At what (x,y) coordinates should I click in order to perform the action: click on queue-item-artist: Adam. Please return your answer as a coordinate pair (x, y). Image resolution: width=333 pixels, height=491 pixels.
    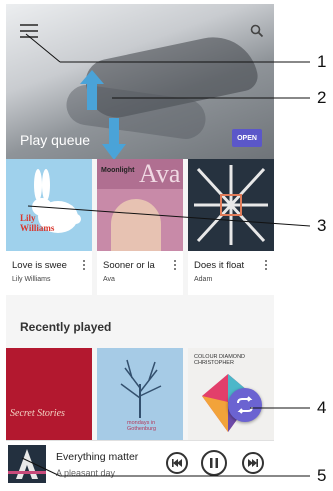
    Looking at the image, I should click on (203, 279).